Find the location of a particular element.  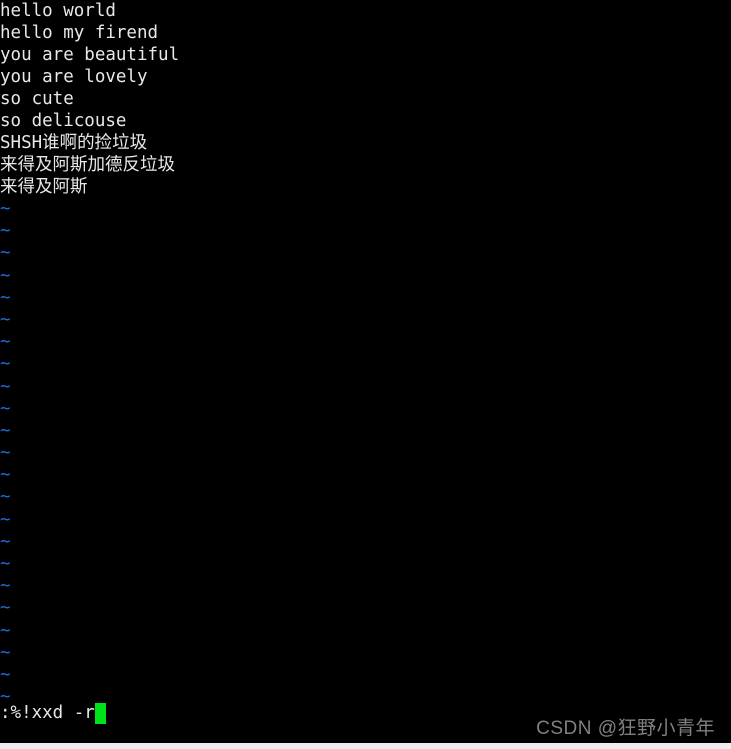

buffer-line: 来得及阿斯 is located at coordinates (44, 187).